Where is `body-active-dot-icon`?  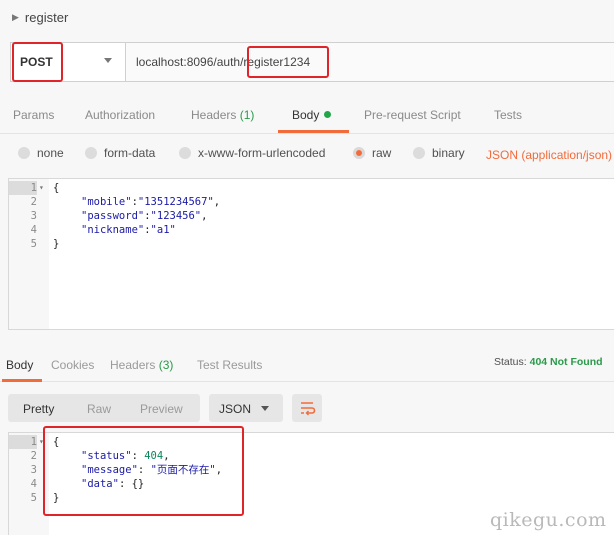
body-active-dot-icon is located at coordinates (328, 114).